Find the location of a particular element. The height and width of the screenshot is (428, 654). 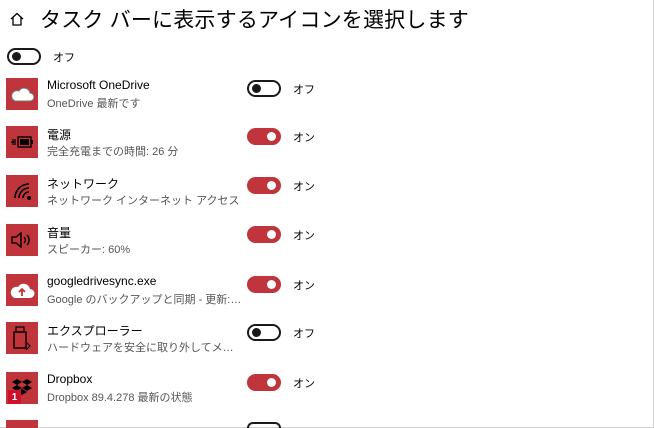

cloud-upload-icon is located at coordinates (22, 290).